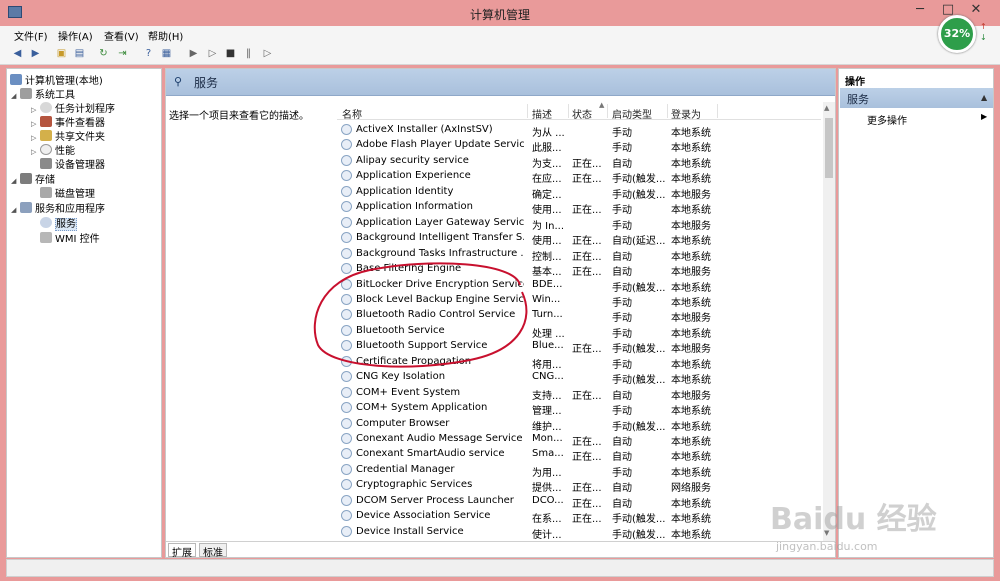 This screenshot has height=581, width=1000. What do you see at coordinates (239, 116) in the screenshot?
I see `description-text: 选择一个项目来查看它的描述。` at bounding box center [239, 116].